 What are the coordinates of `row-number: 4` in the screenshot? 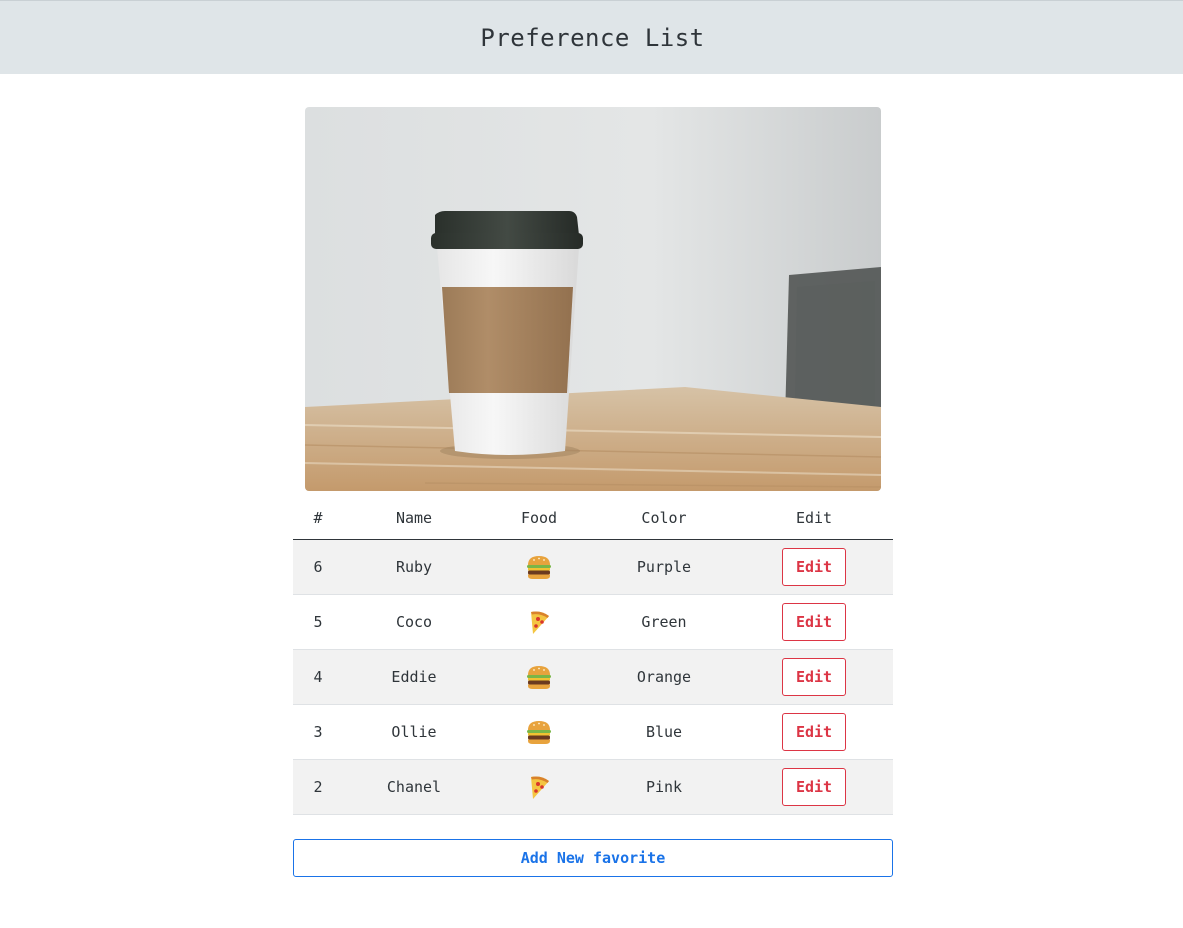 It's located at (318, 677).